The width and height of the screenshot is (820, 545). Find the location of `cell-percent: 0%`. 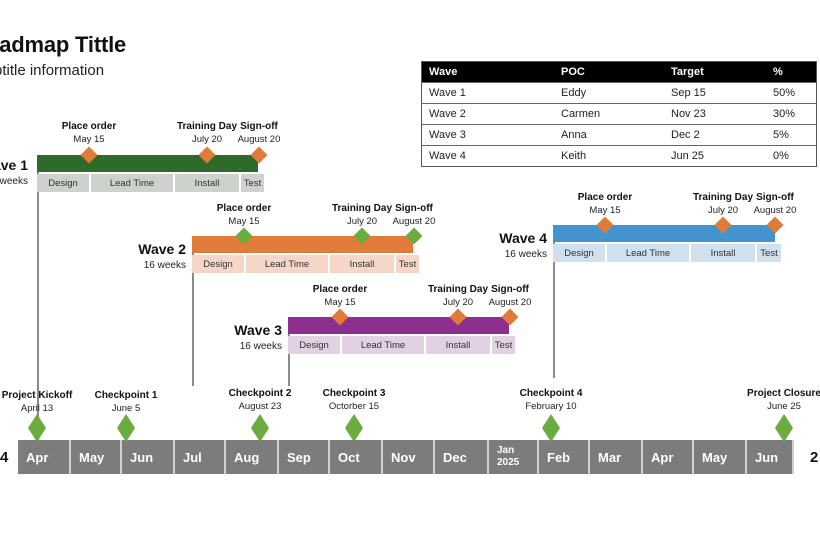

cell-percent: 0% is located at coordinates (791, 156).